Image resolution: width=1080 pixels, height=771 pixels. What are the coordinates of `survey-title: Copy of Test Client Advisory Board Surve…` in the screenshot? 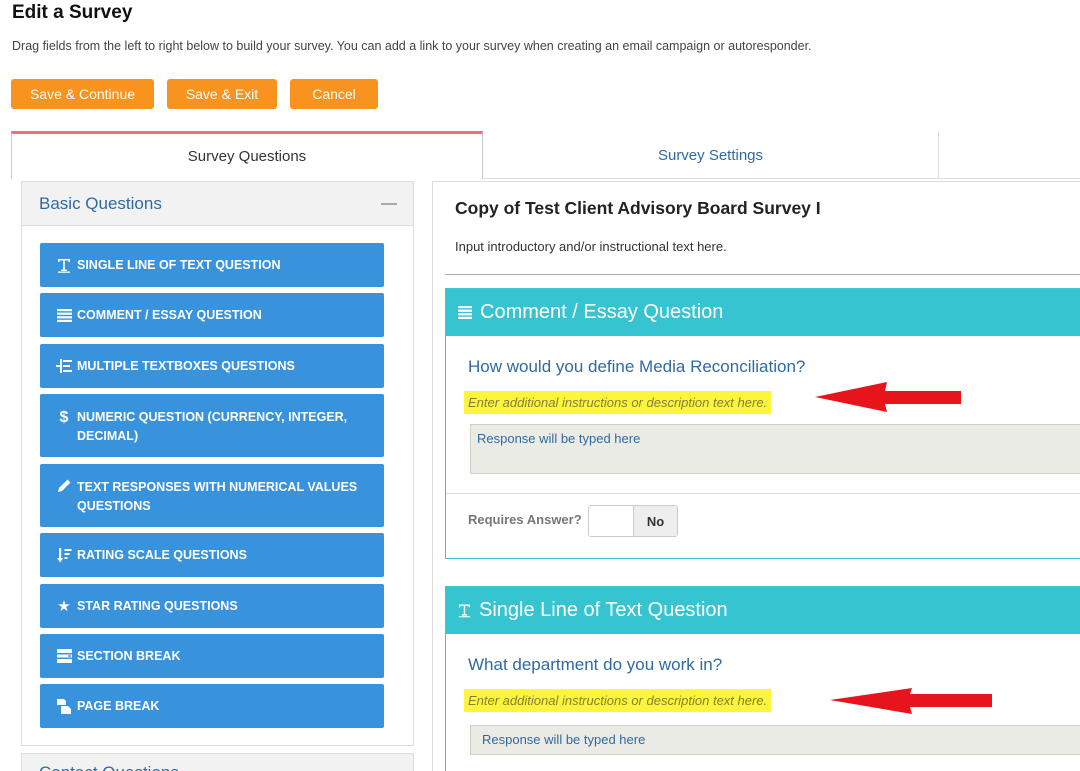 It's located at (638, 208).